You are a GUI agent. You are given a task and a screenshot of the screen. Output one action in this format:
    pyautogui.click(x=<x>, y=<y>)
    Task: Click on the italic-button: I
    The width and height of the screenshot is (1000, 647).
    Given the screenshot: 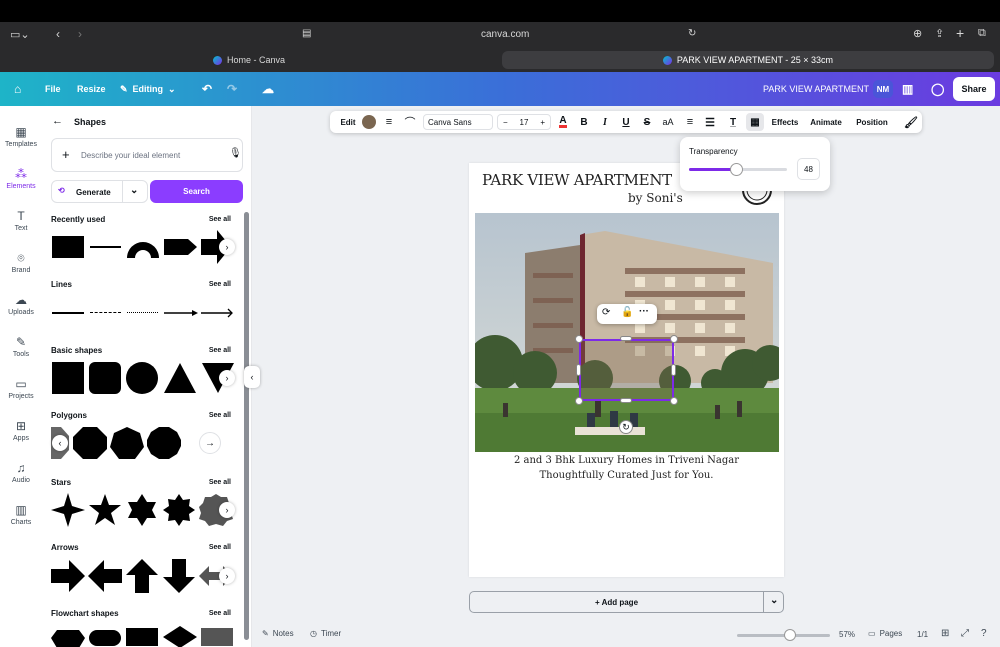 What is the action you would take?
    pyautogui.click(x=605, y=122)
    